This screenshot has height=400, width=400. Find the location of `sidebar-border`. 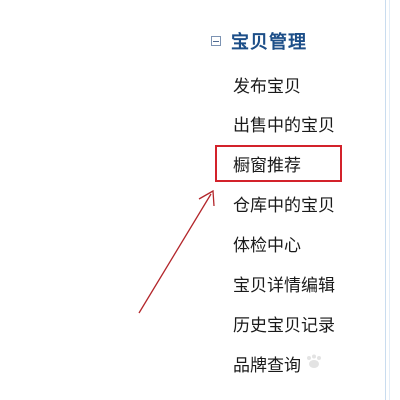

sidebar-border is located at coordinates (385, 200).